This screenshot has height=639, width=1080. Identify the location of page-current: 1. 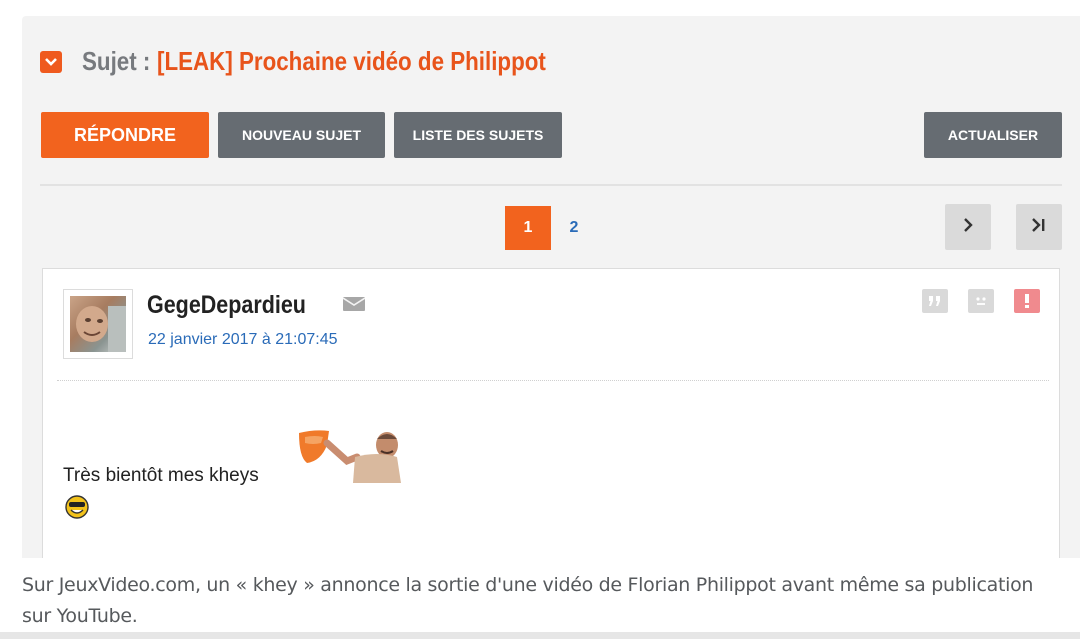
(528, 228).